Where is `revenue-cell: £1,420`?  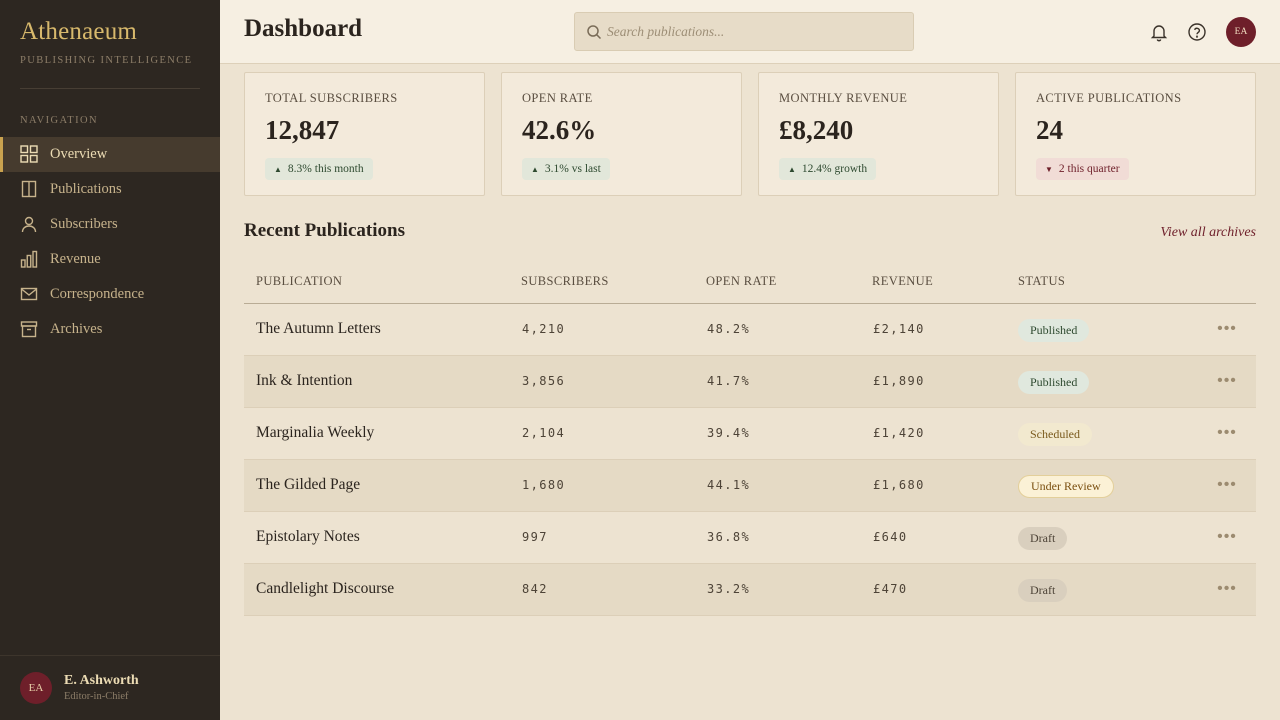 revenue-cell: £1,420 is located at coordinates (899, 433).